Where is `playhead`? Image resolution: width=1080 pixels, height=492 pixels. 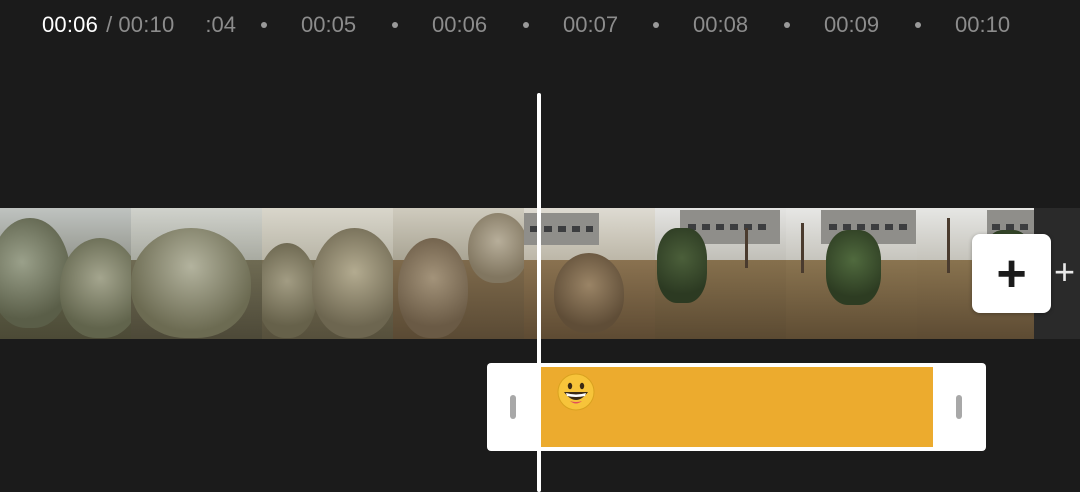
playhead is located at coordinates (539, 292).